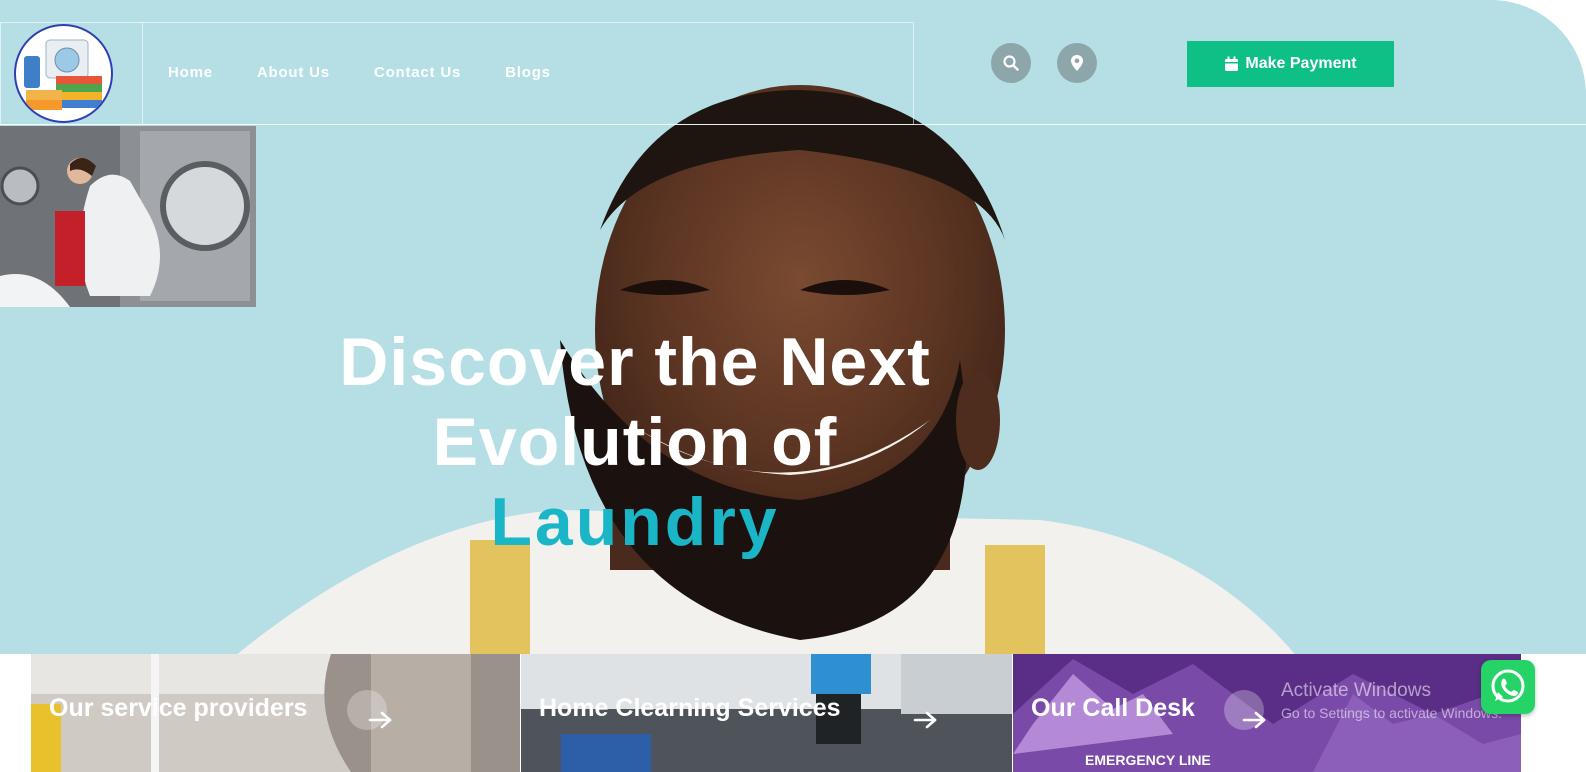  What do you see at coordinates (635, 522) in the screenshot?
I see `headline-accent: Laundry` at bounding box center [635, 522].